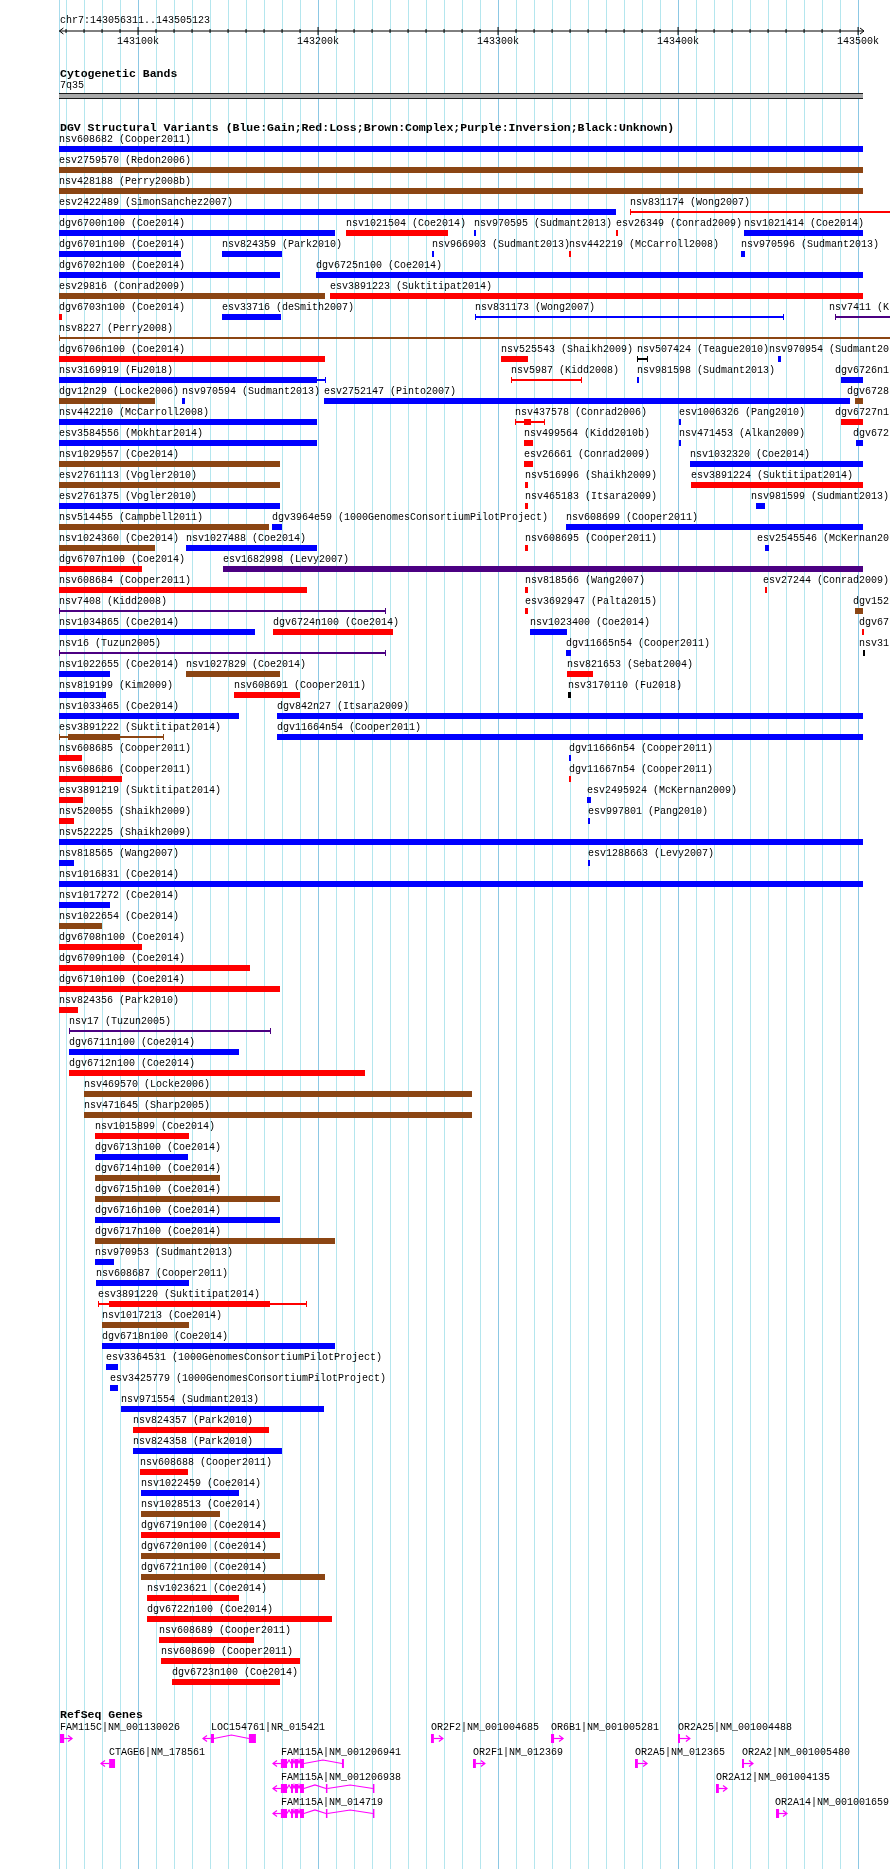  What do you see at coordinates (829, 349) in the screenshot?
I see `variant-label: nsv970954 (Sudmant20` at bounding box center [829, 349].